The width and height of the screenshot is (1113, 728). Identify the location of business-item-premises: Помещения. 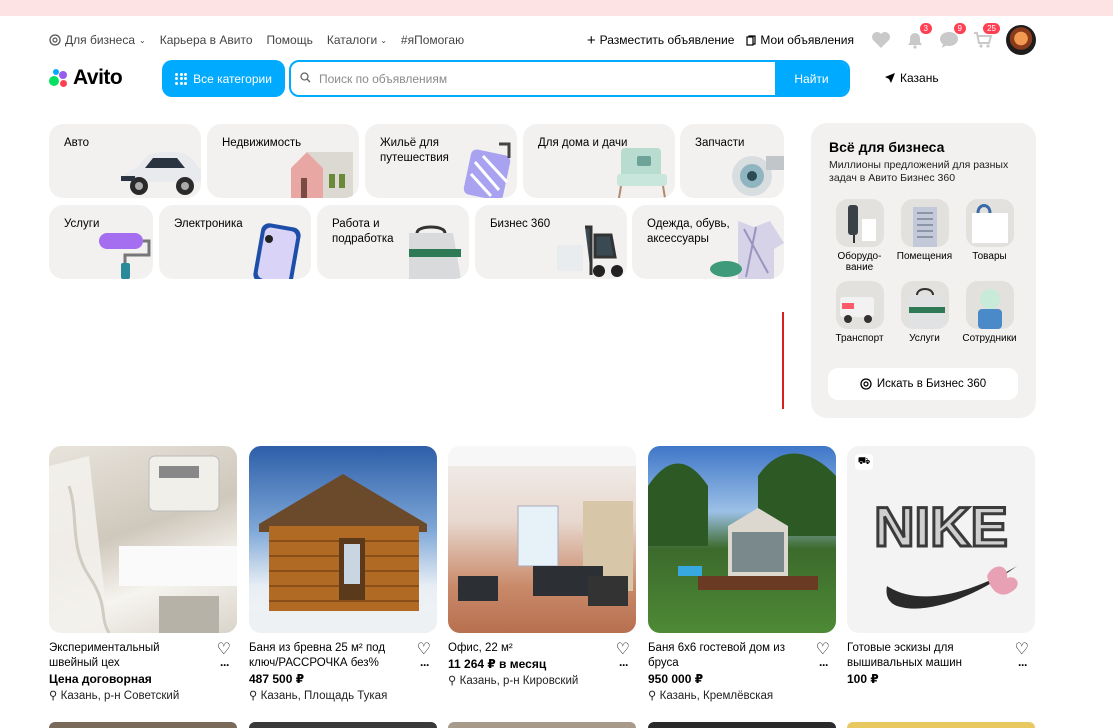
(924, 236).